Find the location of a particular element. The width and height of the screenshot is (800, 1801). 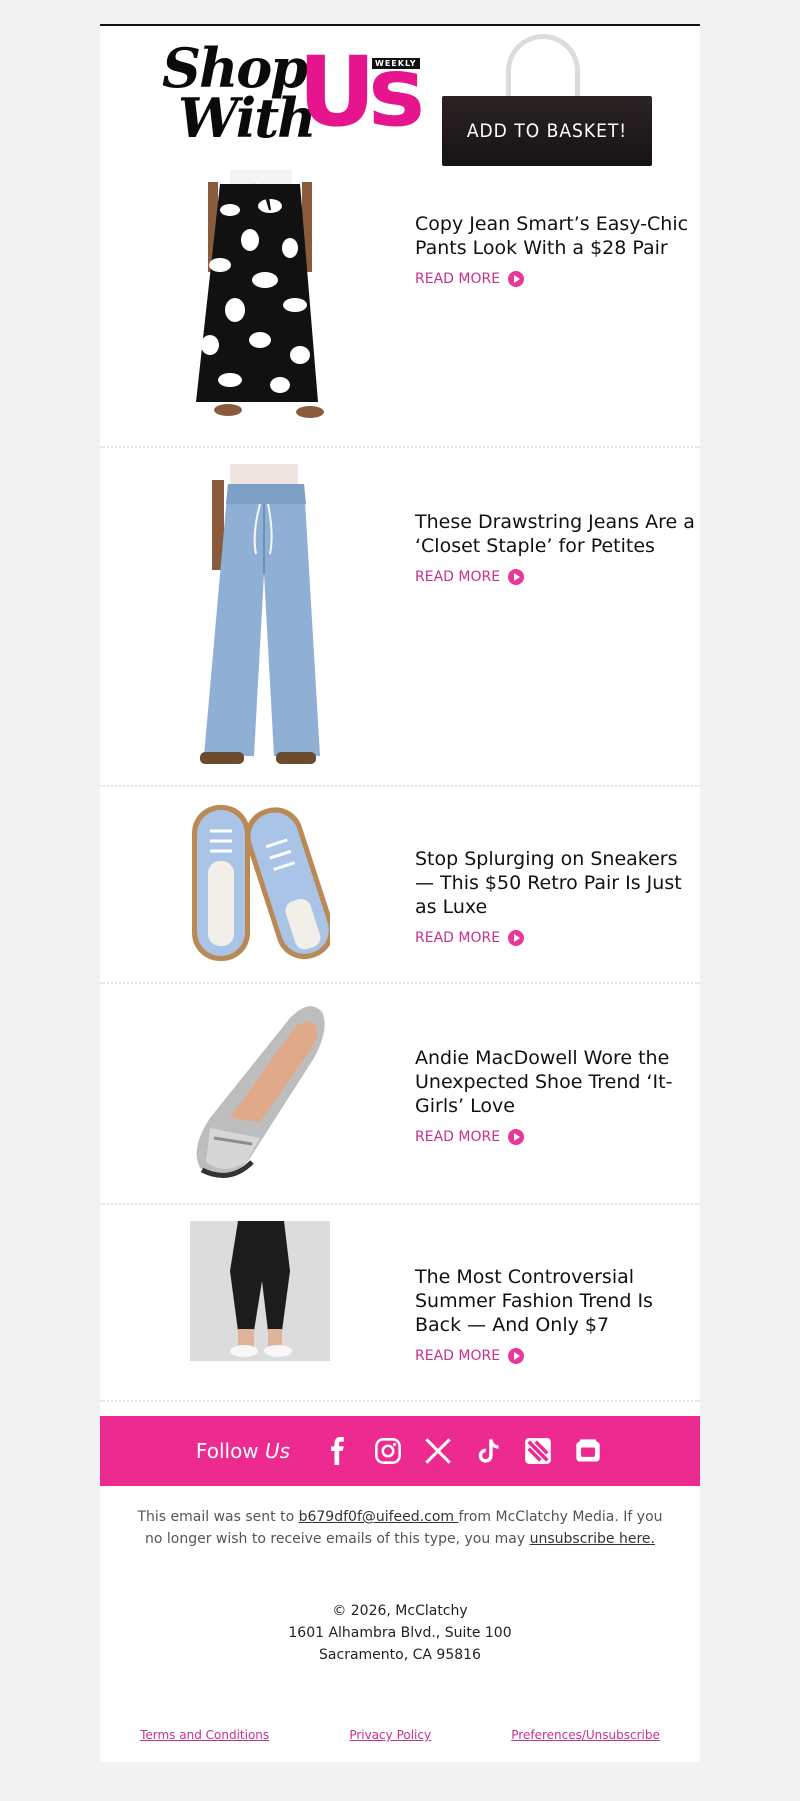

drawstring-jeans-image is located at coordinates (260, 616).